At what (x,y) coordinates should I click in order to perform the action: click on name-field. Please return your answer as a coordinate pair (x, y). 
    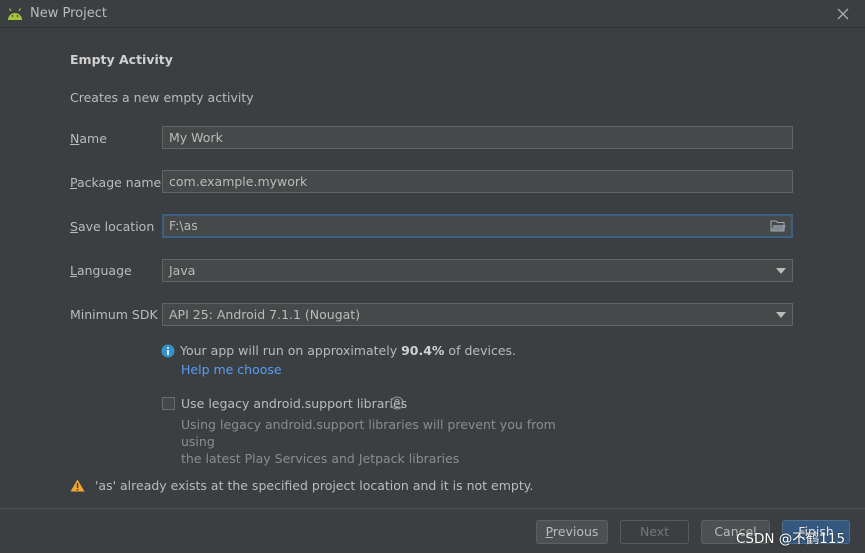
    Looking at the image, I should click on (477, 137).